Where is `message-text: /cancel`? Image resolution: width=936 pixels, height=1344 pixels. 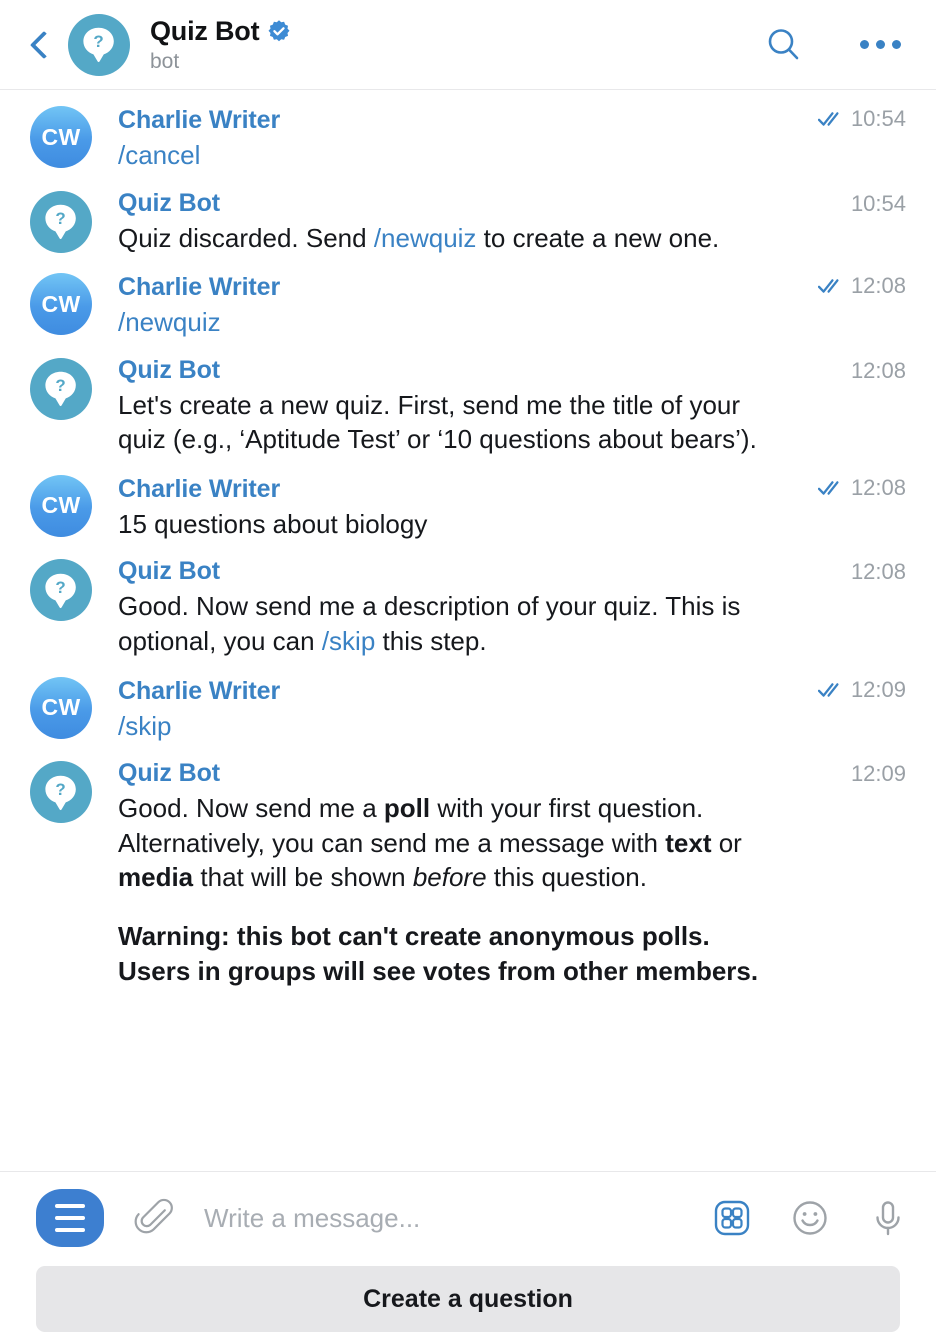
message-text: /cancel is located at coordinates (159, 155).